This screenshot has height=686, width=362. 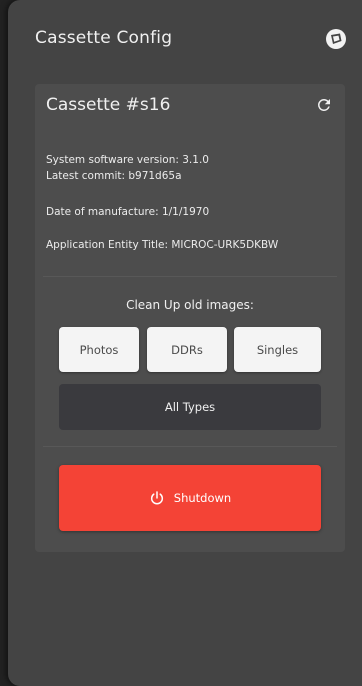 I want to click on date-of-manufacture-text: Date of manufacture: 1/1/1970, so click(x=128, y=212).